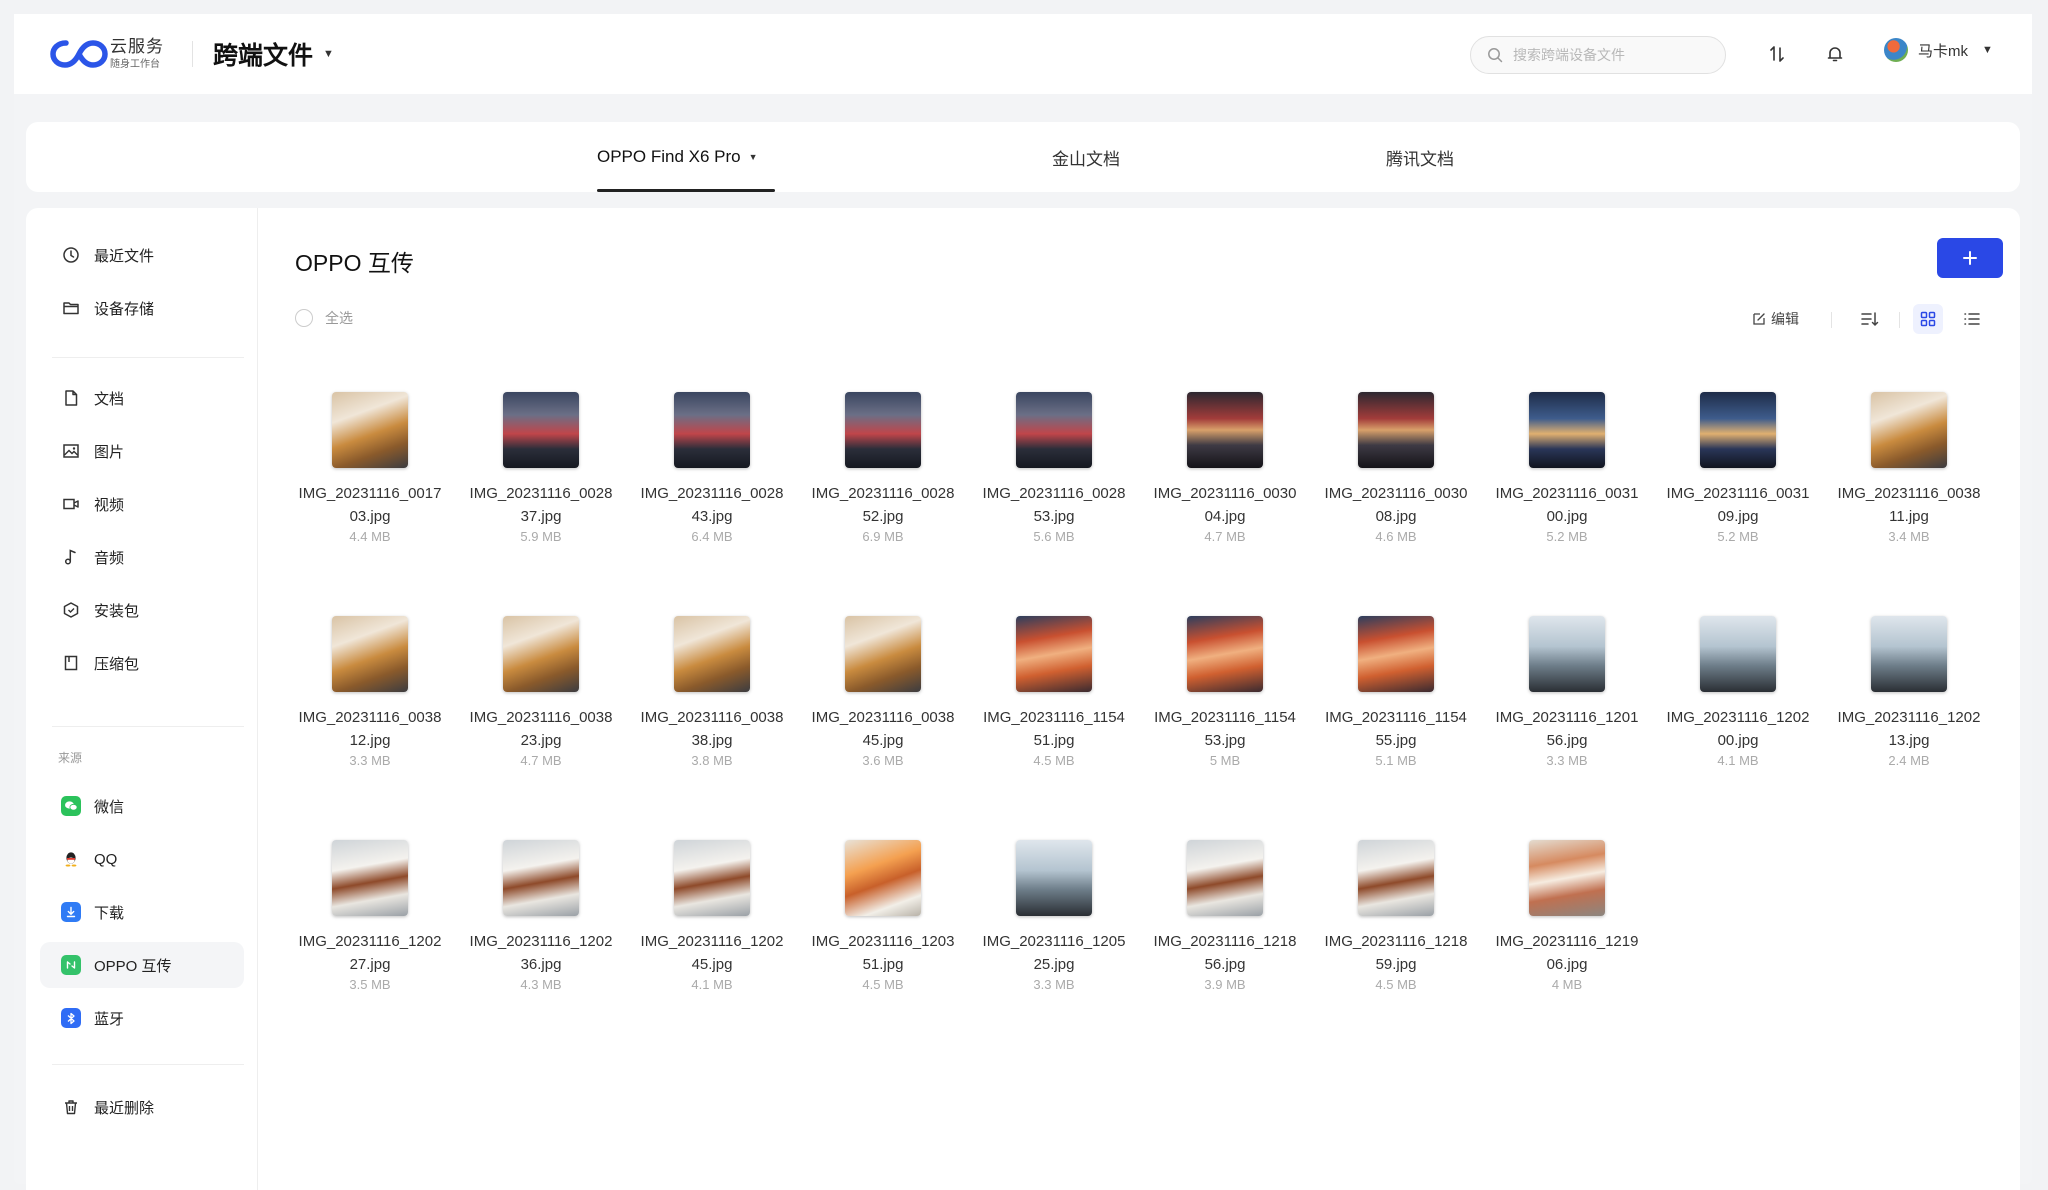 The image size is (2048, 1190). Describe the element at coordinates (1835, 54) in the screenshot. I see `bell-icon` at that location.